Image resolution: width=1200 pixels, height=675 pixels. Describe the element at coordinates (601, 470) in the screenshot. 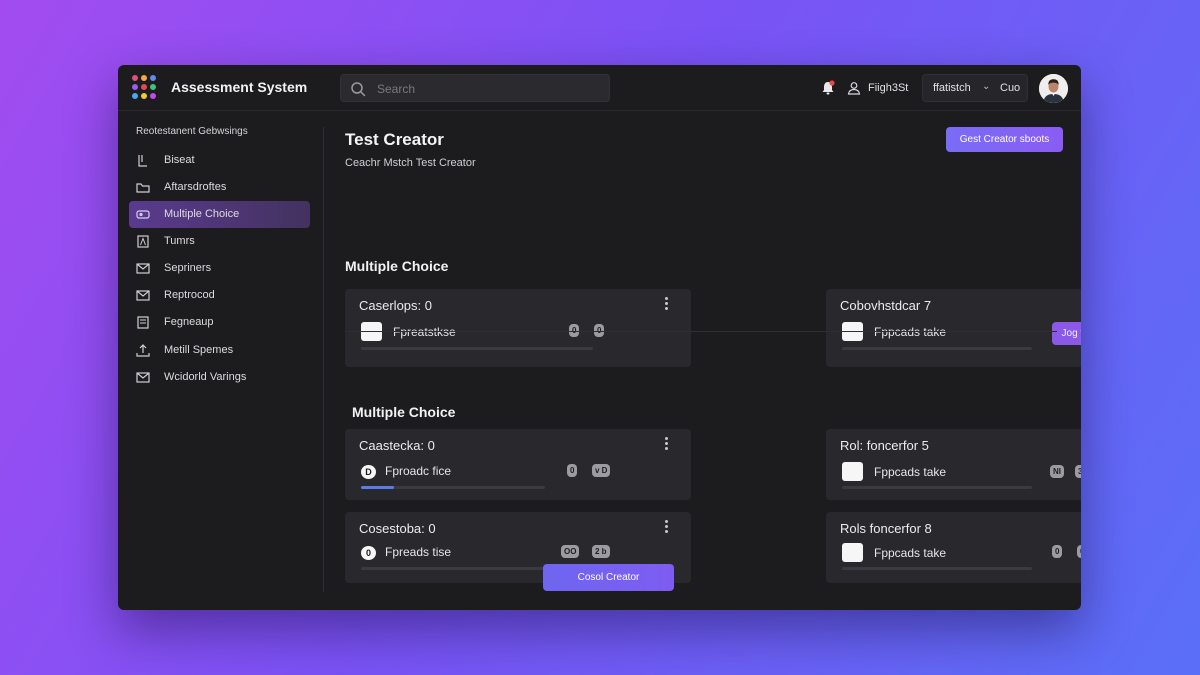

I see `option-pill: v D` at that location.